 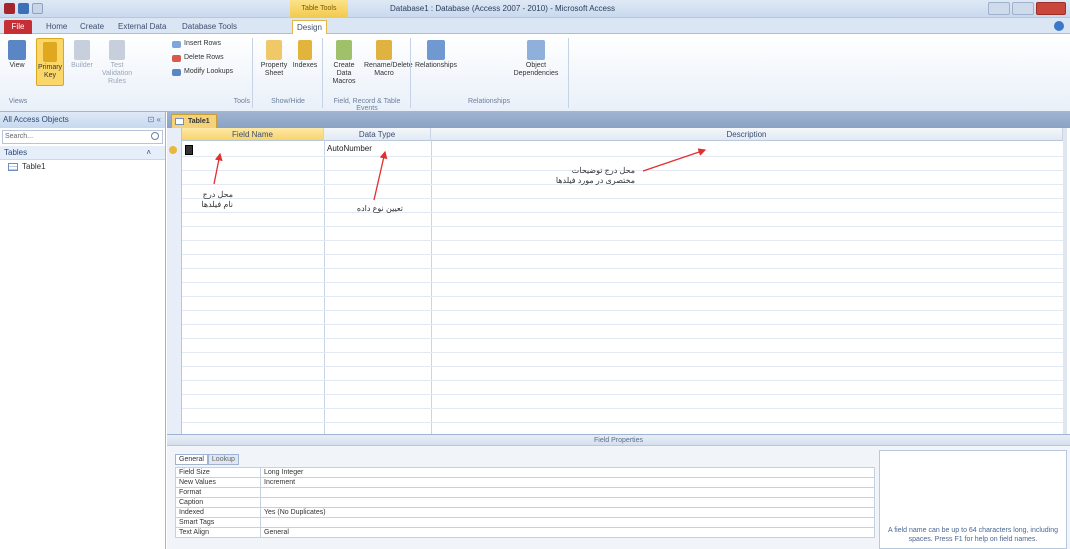 I want to click on indexes-button: Indexes, so click(x=305, y=55).